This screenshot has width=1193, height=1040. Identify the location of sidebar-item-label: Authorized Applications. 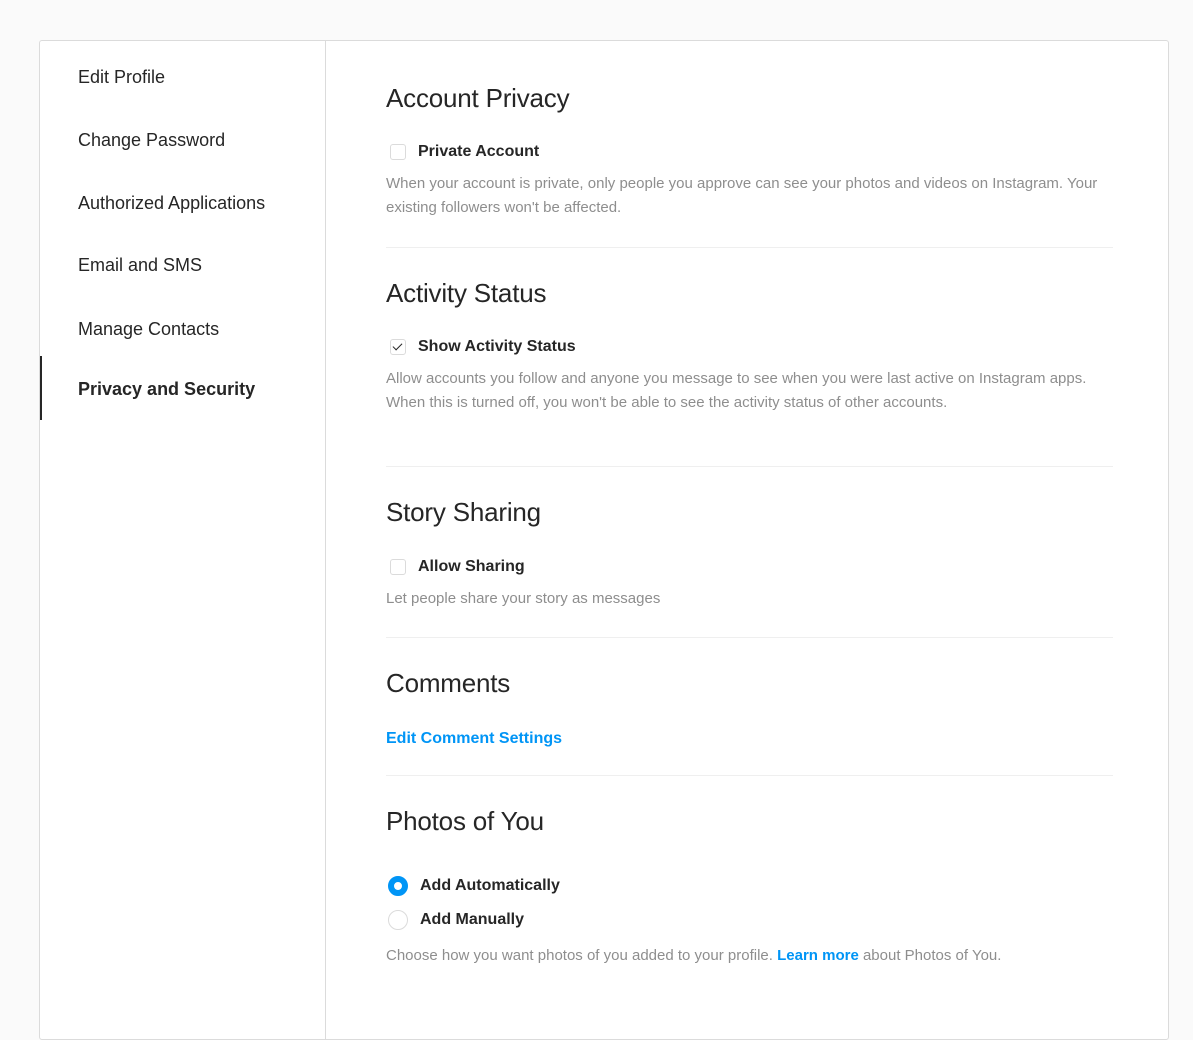
(172, 203).